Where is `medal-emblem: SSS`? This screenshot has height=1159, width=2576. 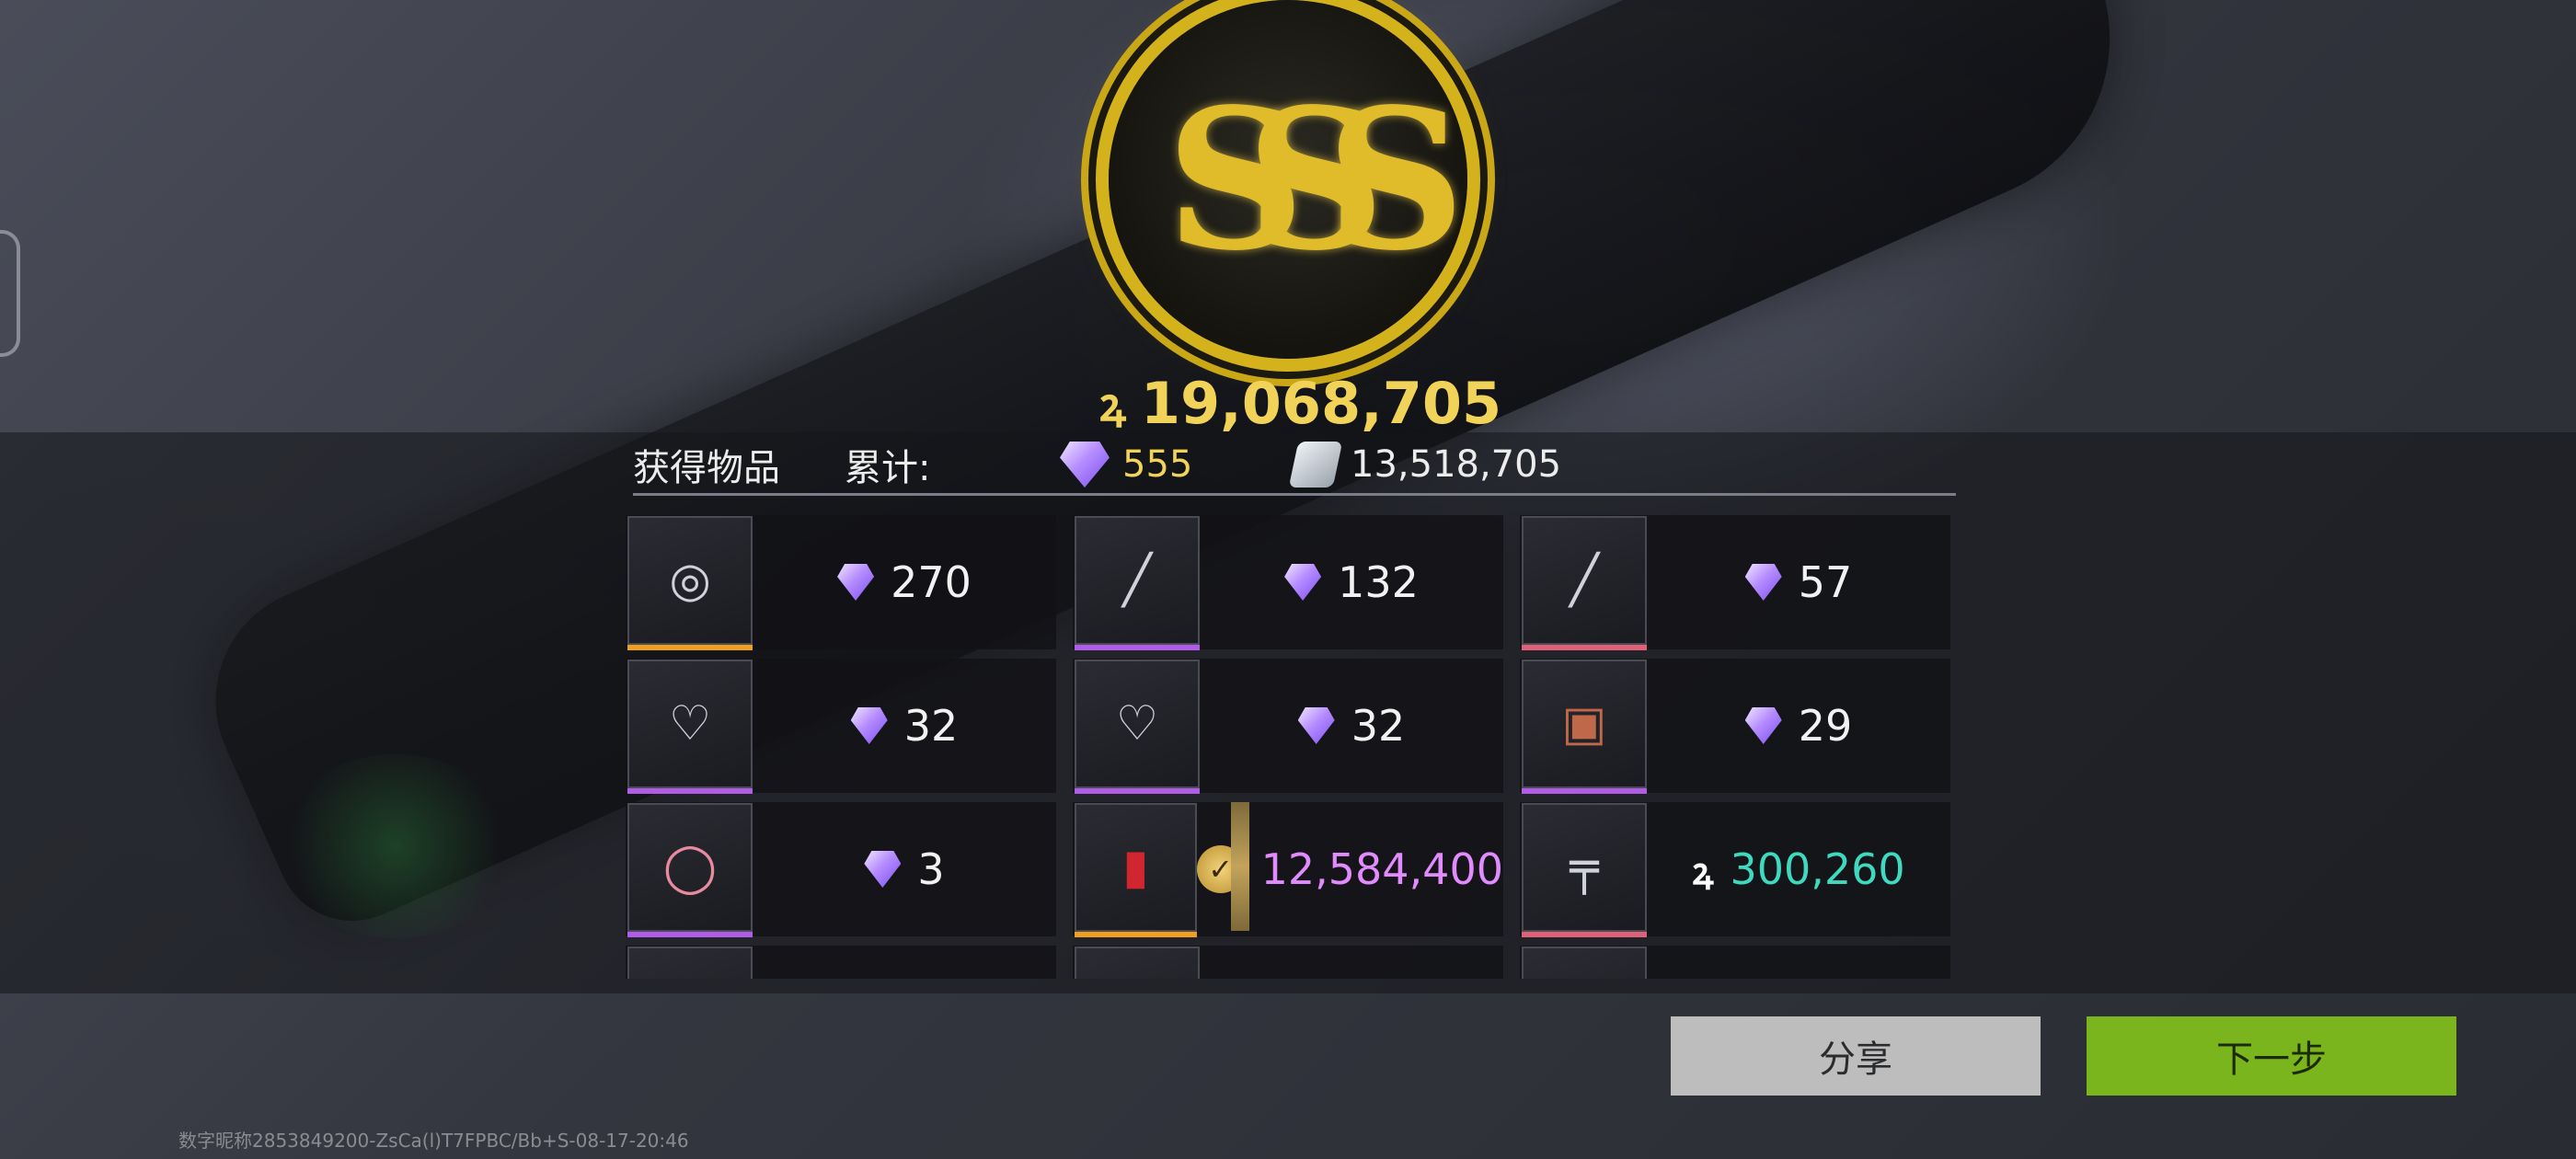 medal-emblem: SSS is located at coordinates (1316, 179).